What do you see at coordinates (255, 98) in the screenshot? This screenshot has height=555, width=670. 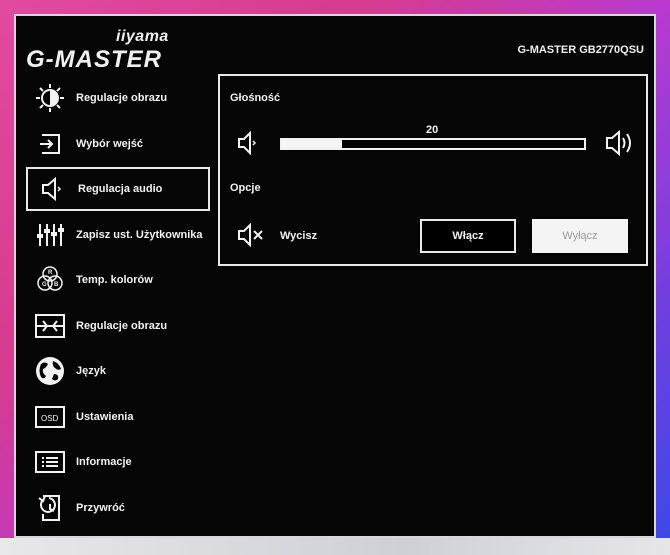 I see `volume-label: Głośność` at bounding box center [255, 98].